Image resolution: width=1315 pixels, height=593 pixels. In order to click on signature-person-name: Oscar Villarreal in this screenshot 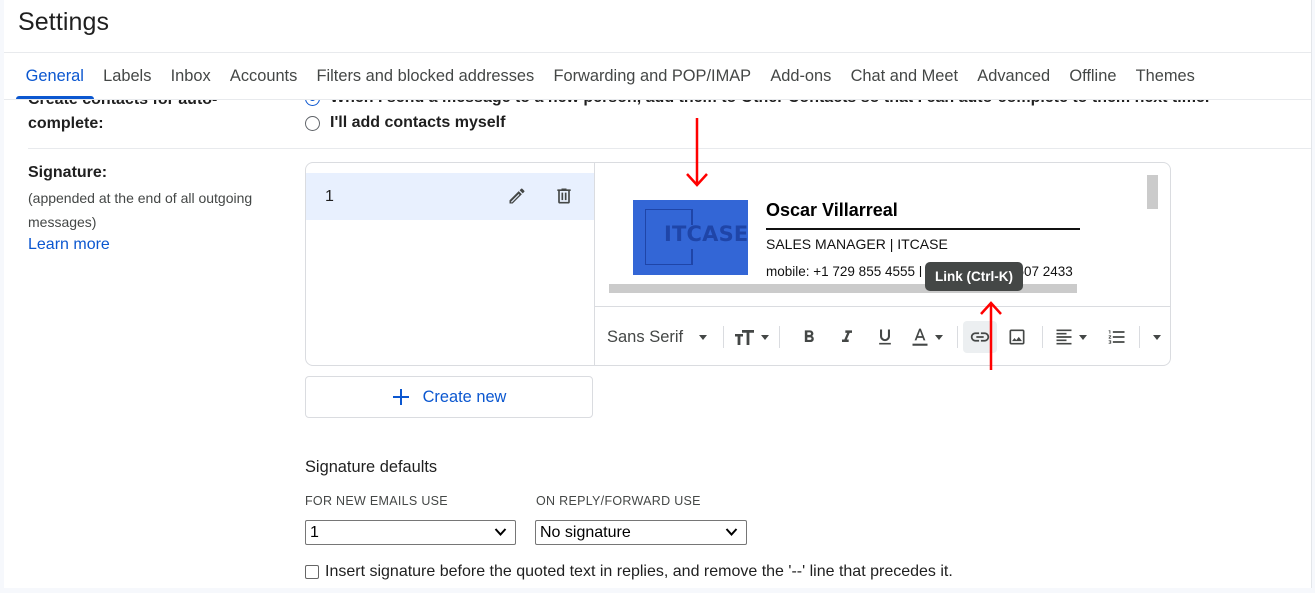, I will do `click(832, 210)`.